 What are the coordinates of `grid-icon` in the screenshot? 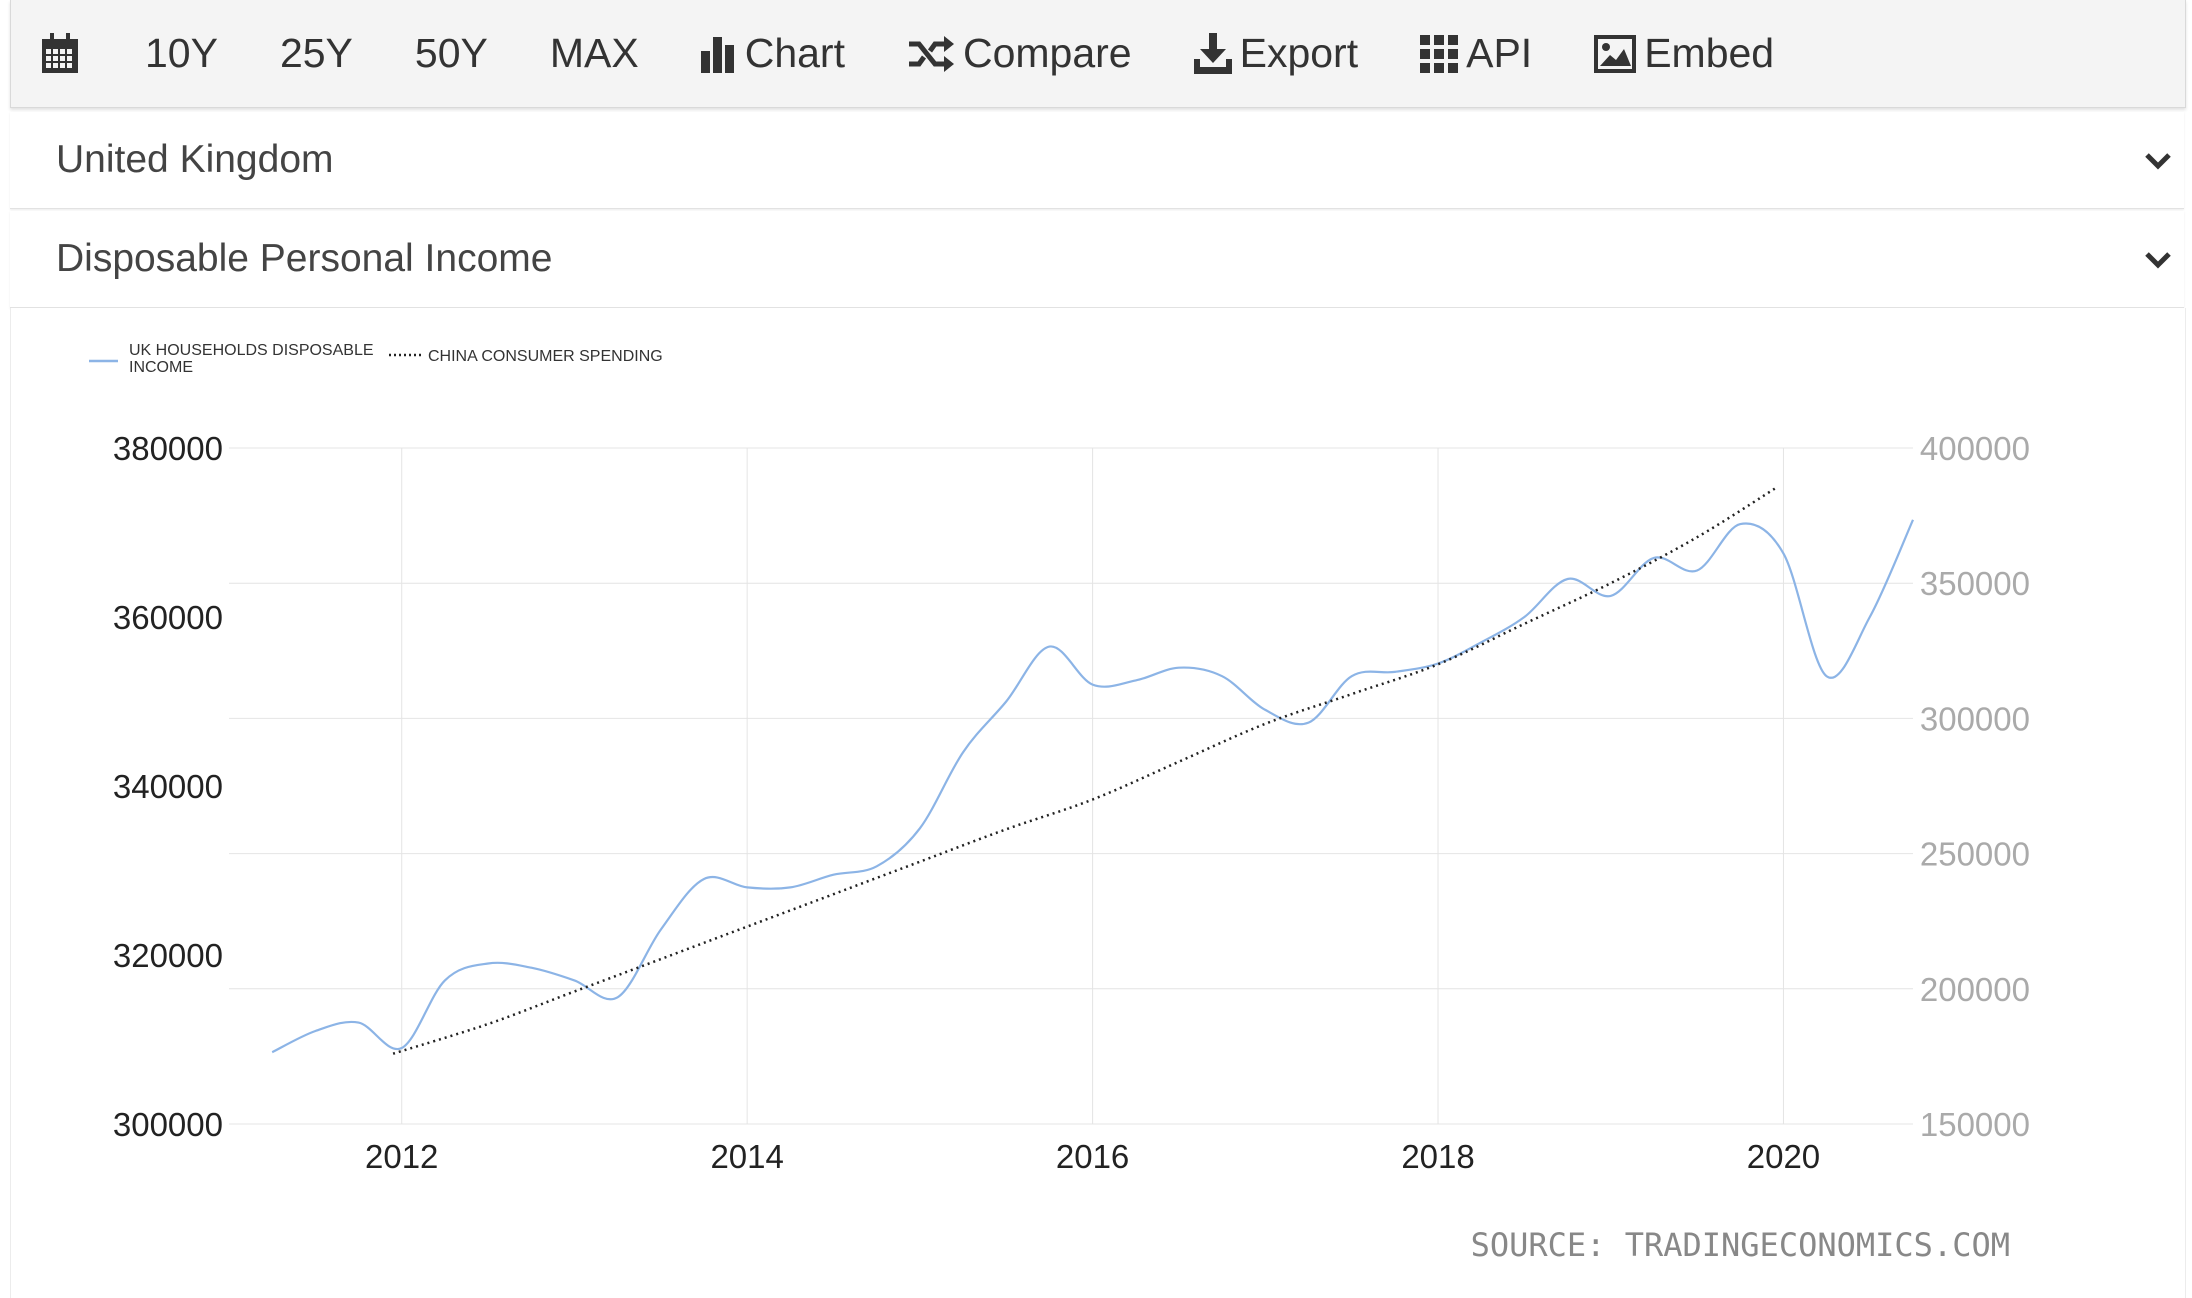 It's located at (1439, 53).